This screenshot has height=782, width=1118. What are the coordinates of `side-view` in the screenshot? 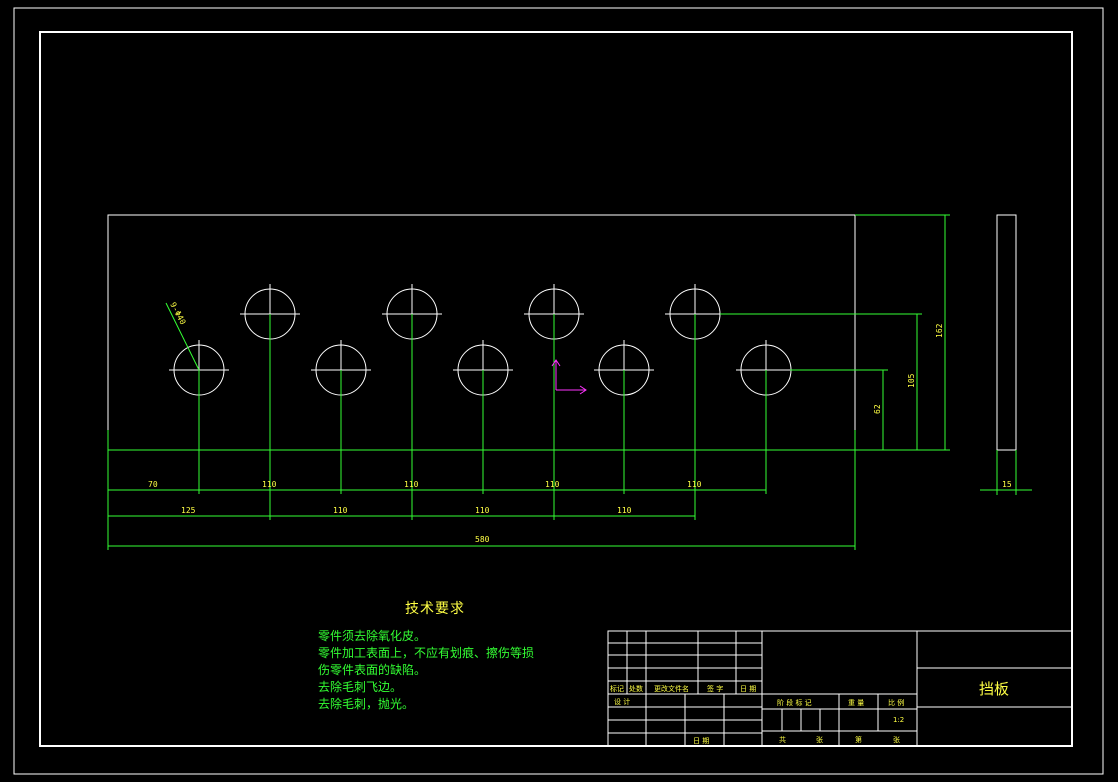 It's located at (1006, 332).